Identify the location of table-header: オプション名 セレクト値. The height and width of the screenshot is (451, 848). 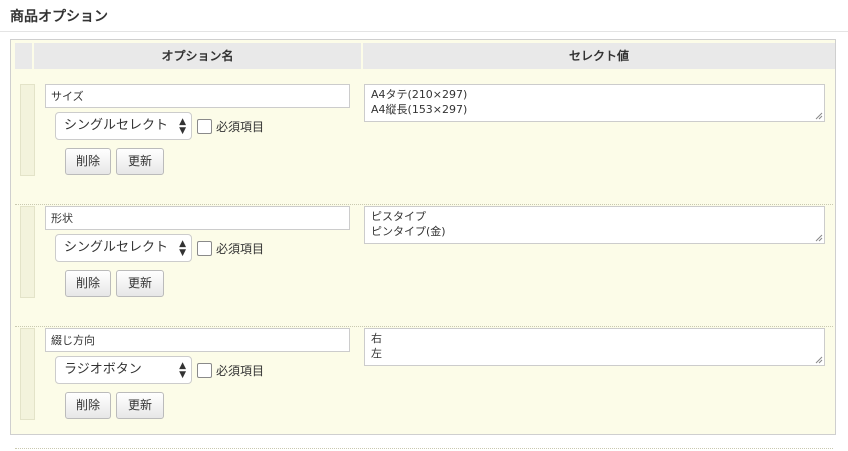
(425, 56).